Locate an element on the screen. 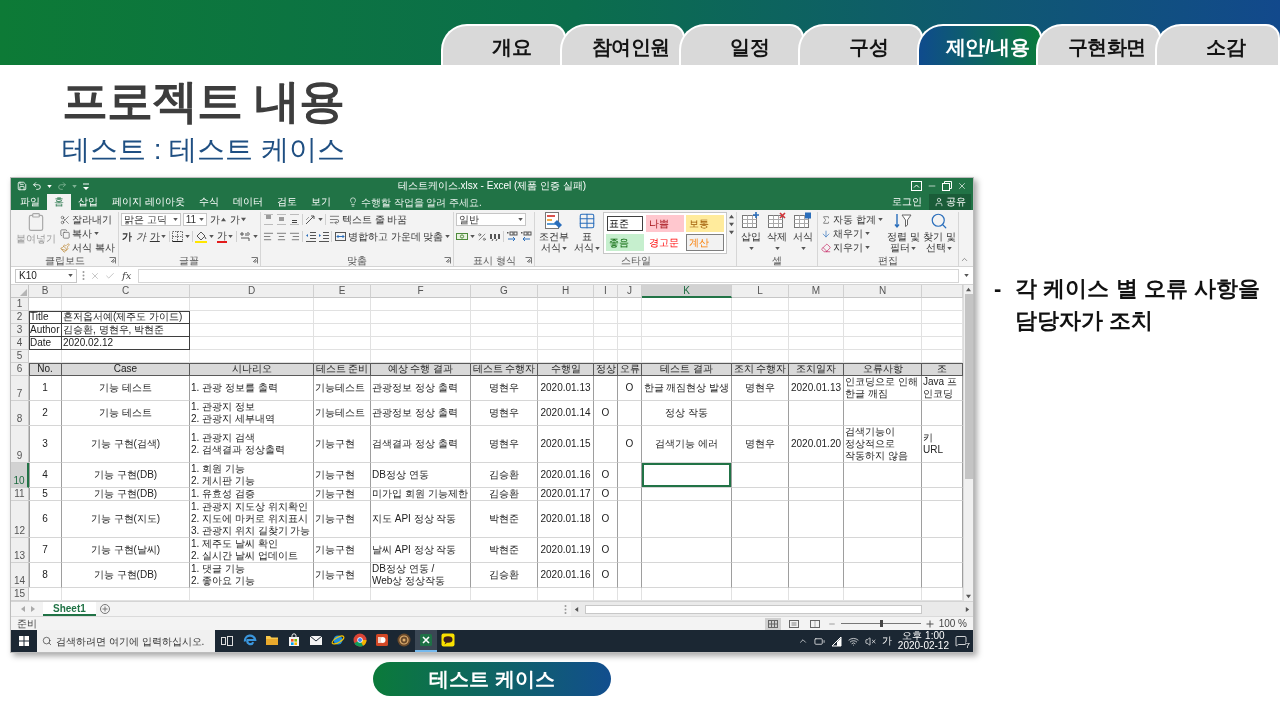 The width and height of the screenshot is (1280, 720). menu-tab: 수식 is located at coordinates (208, 202).